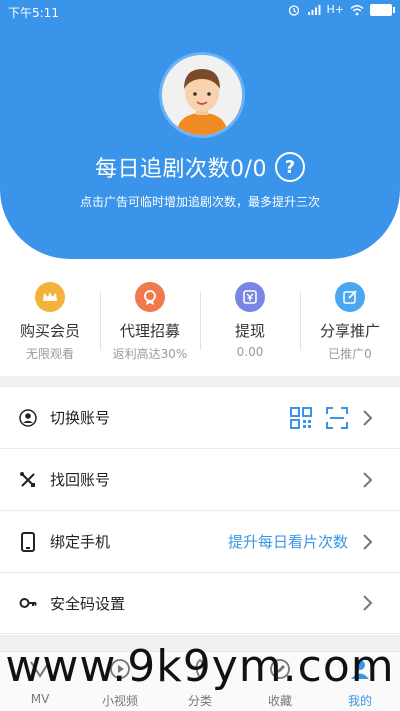  Describe the element at coordinates (279, 701) in the screenshot. I see `tab-label: 收藏` at that location.